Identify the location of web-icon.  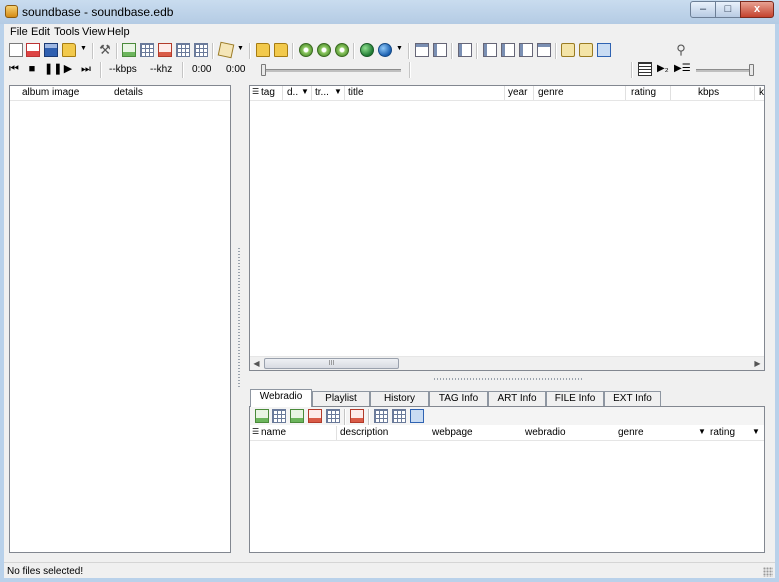
(385, 50).